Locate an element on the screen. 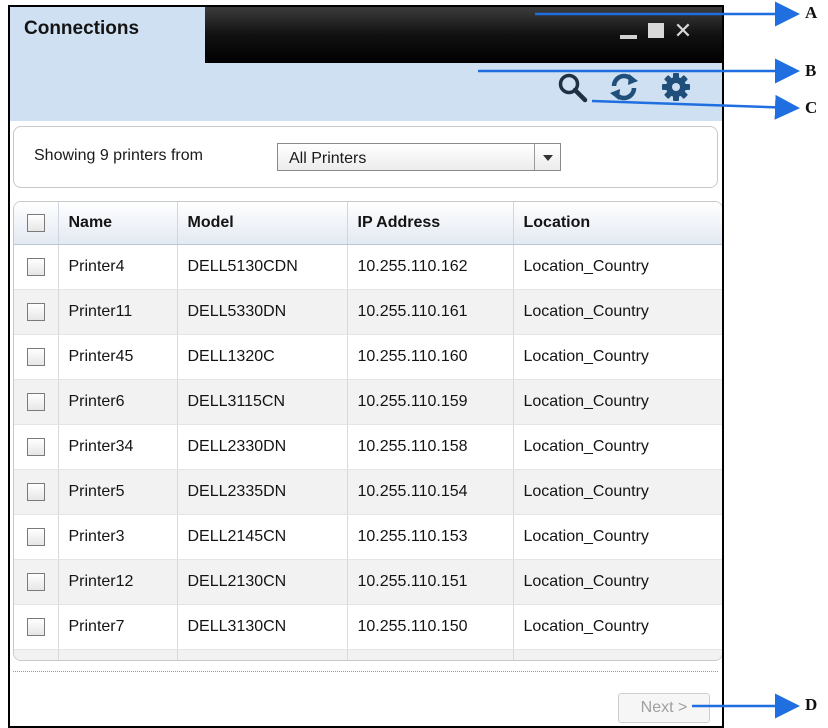 This screenshot has width=828, height=728. callout-b: B is located at coordinates (811, 70).